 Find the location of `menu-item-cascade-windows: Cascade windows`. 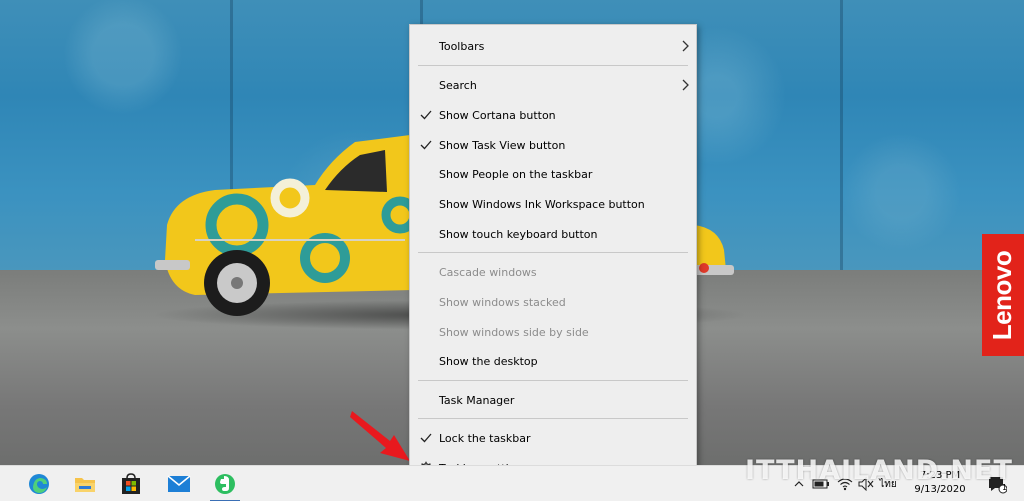

menu-item-cascade-windows: Cascade windows is located at coordinates (488, 272).